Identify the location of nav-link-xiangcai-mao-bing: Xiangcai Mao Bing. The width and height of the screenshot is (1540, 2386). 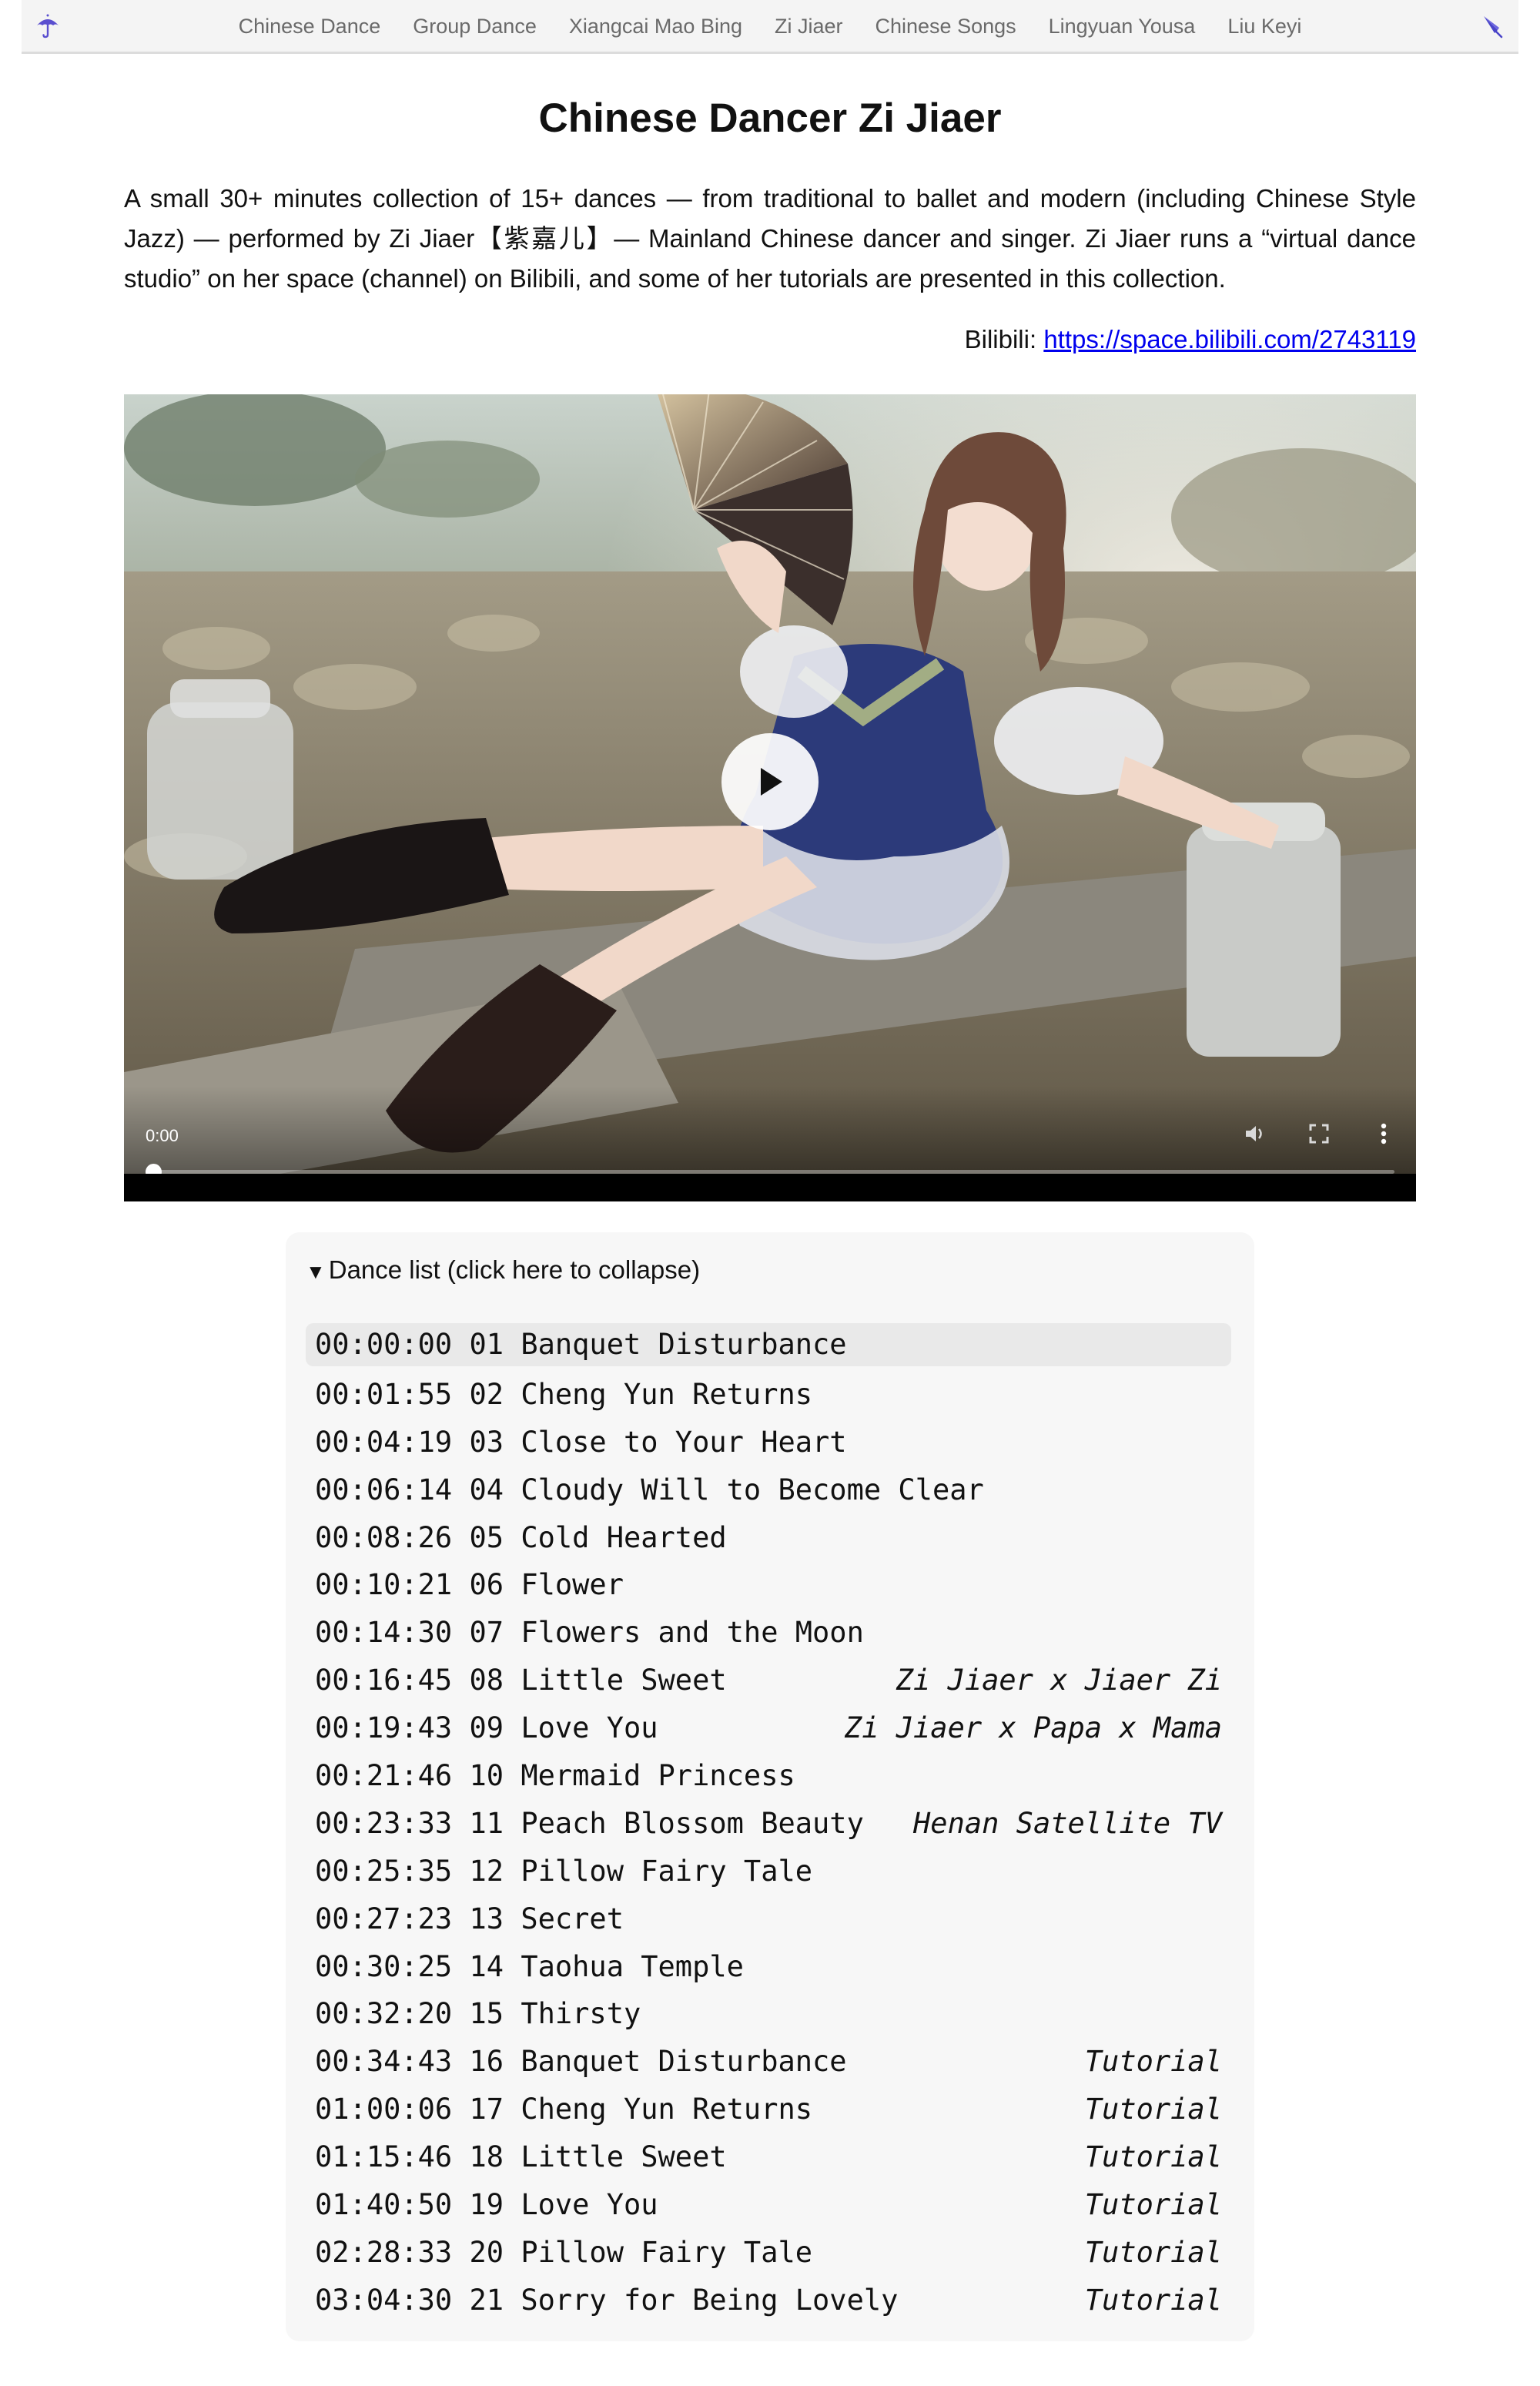
(655, 27).